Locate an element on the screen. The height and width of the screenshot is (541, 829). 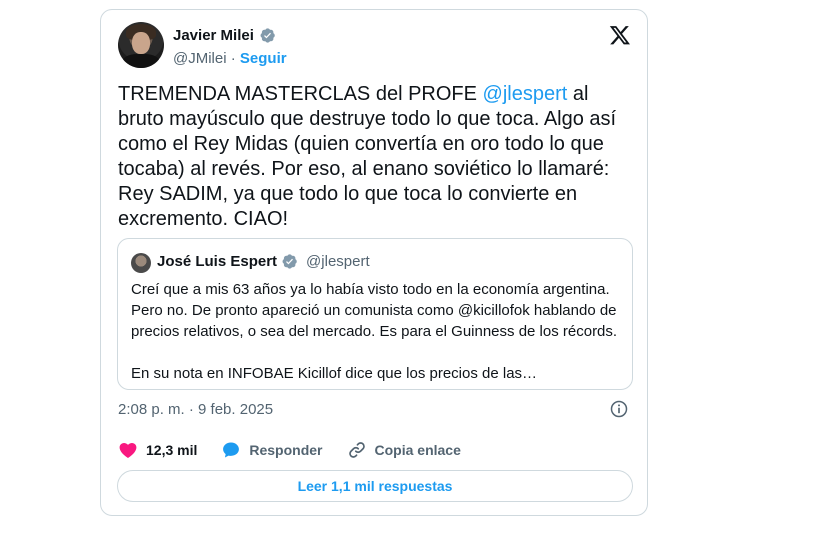
read-replies-button: Leer 1,1 mil respuestas is located at coordinates (375, 486).